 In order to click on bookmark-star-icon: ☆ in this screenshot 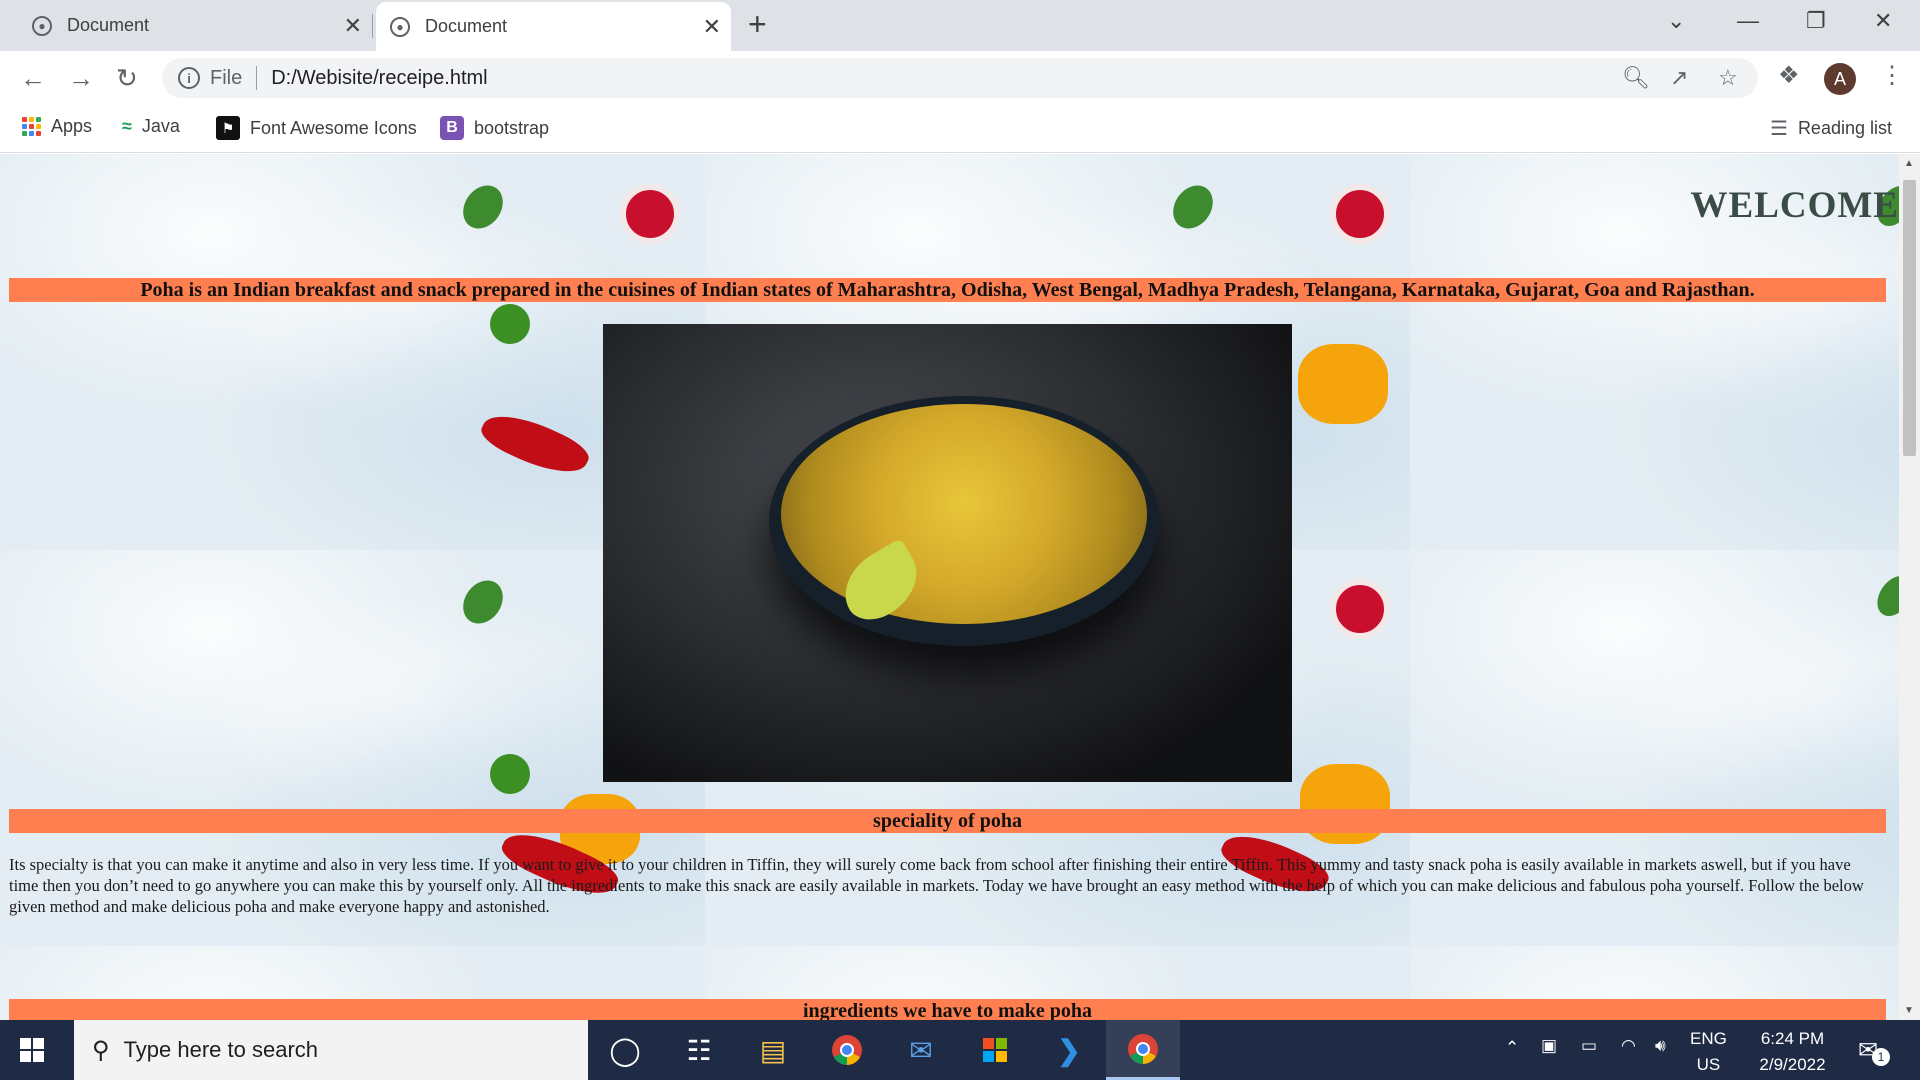, I will do `click(1728, 78)`.